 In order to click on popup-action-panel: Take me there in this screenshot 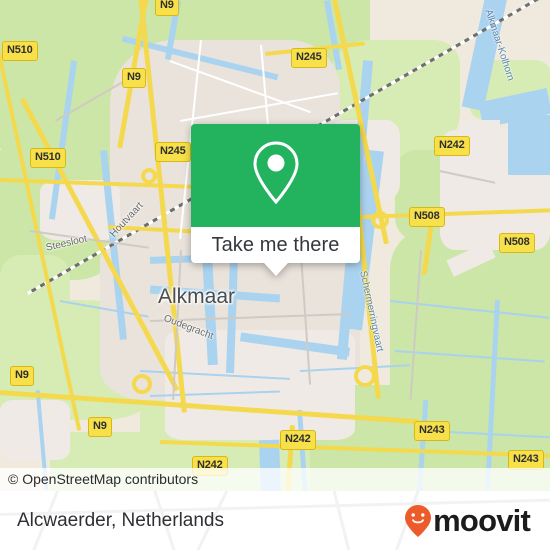, I will do `click(275, 251)`.